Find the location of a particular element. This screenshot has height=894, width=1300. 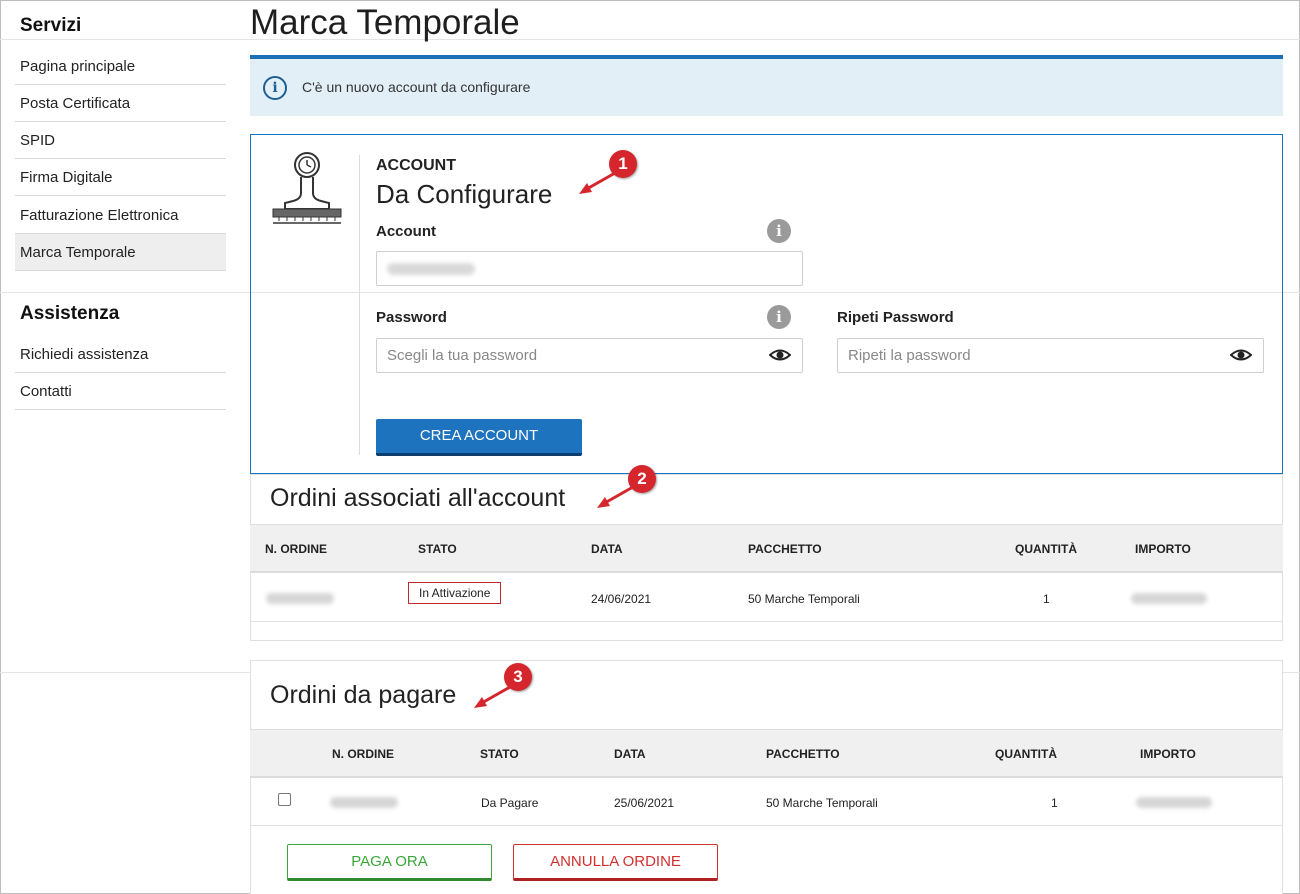

account-status: Da Configurare is located at coordinates (464, 194).